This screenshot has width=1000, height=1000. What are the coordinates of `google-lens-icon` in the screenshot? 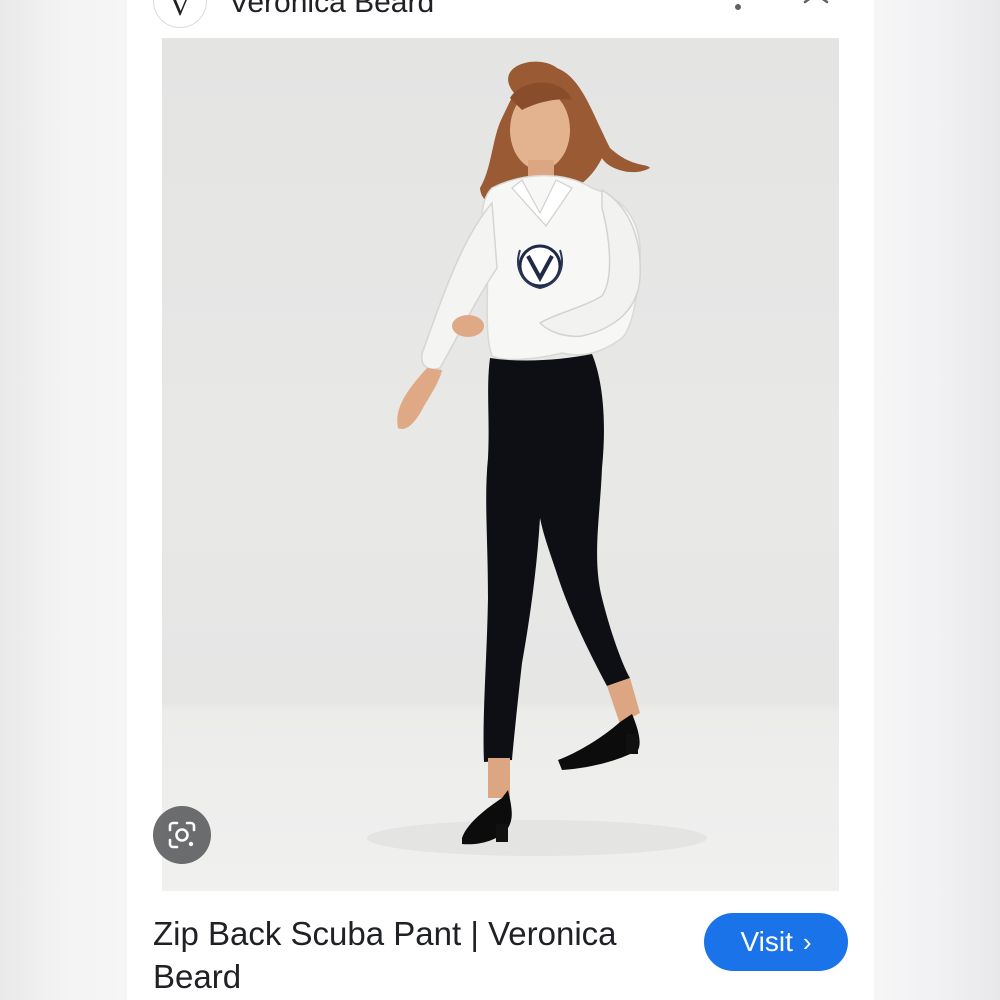 It's located at (182, 835).